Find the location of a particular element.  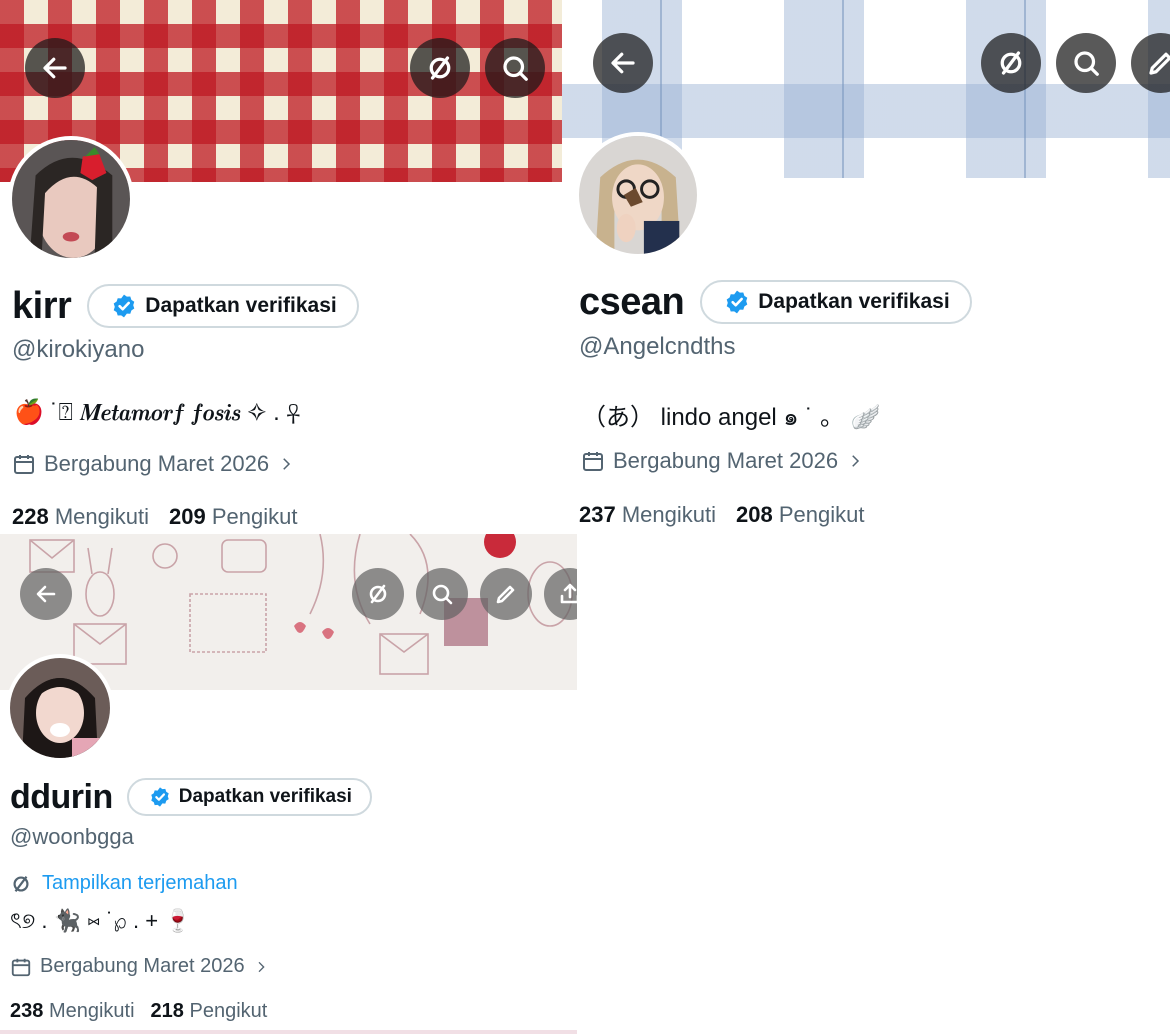

following-link: 237 Mengikuti is located at coordinates (647, 515).